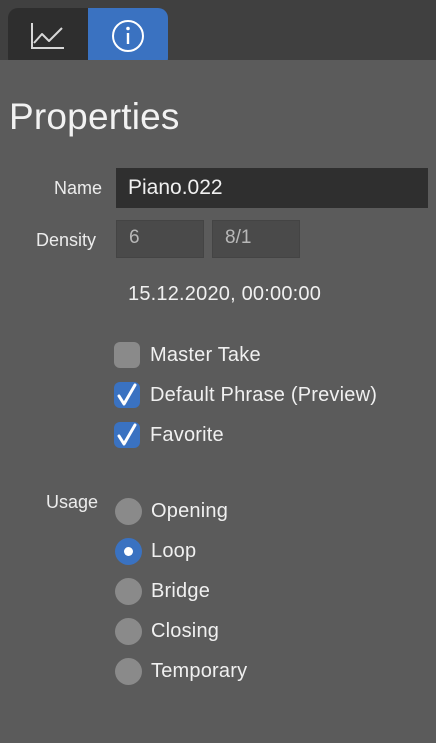 The width and height of the screenshot is (436, 743). What do you see at coordinates (199, 670) in the screenshot?
I see `temporary-label: Temporary` at bounding box center [199, 670].